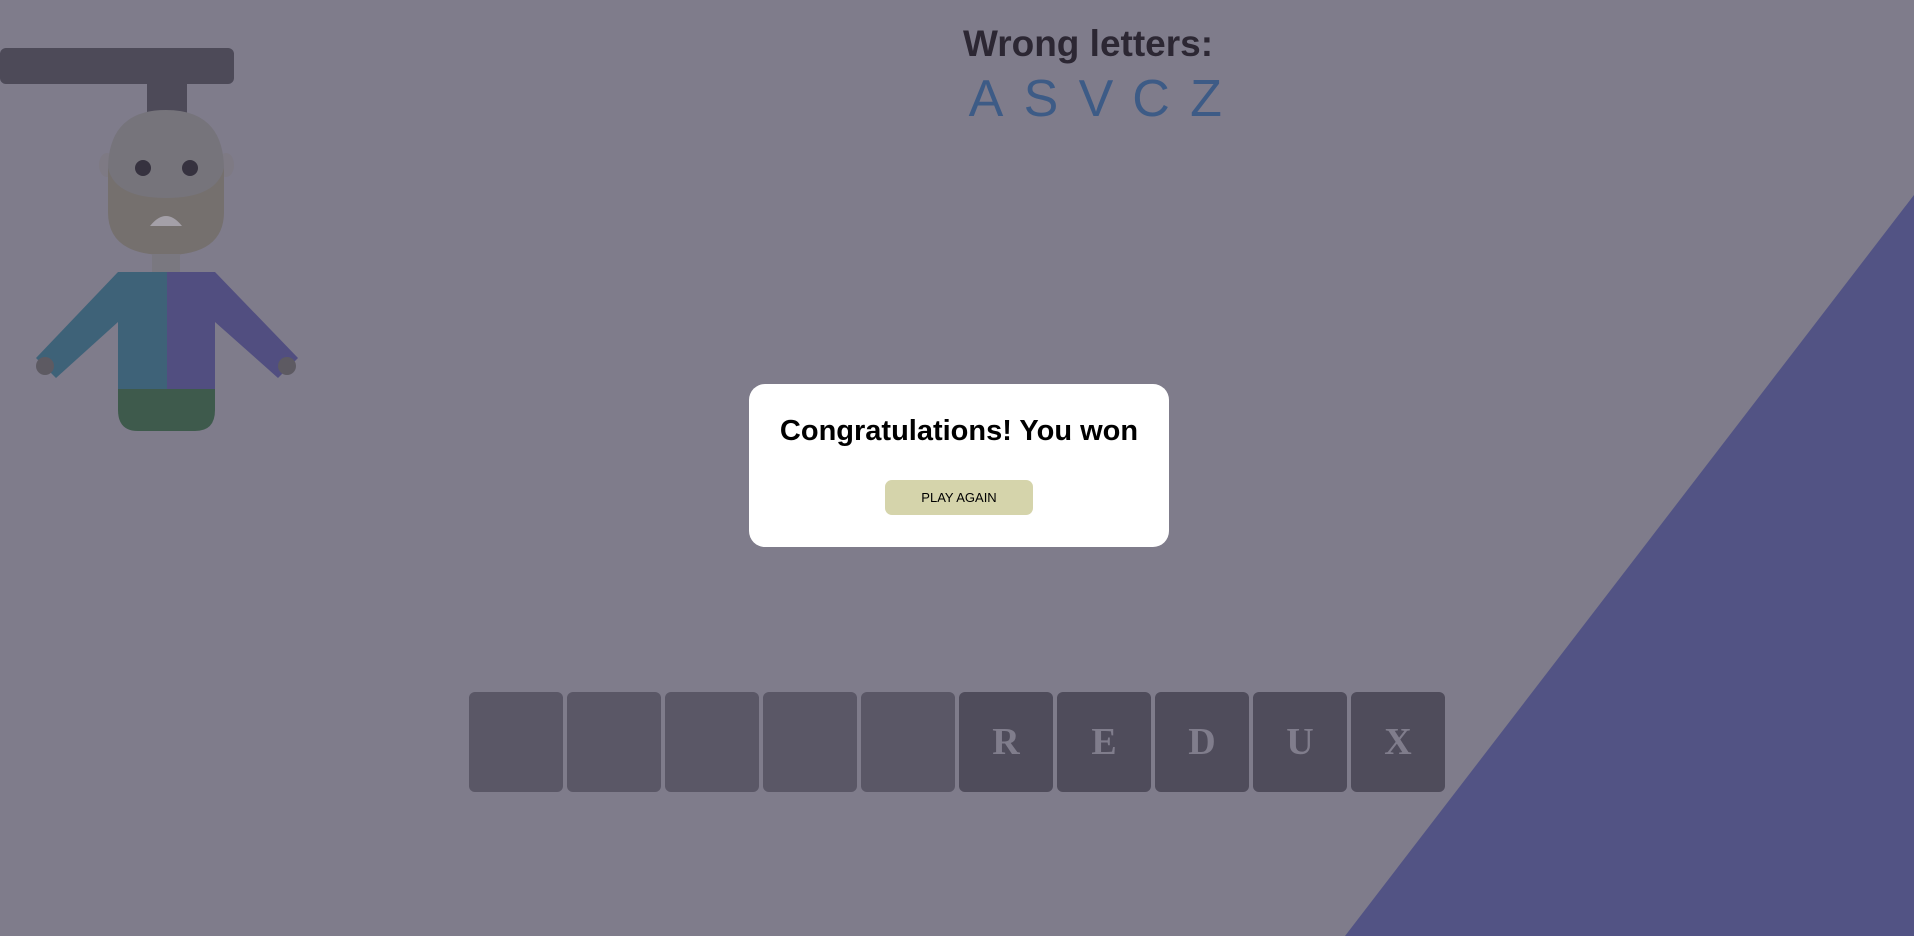 This screenshot has width=1914, height=936. Describe the element at coordinates (1104, 742) in the screenshot. I see `letter-tile: E` at that location.